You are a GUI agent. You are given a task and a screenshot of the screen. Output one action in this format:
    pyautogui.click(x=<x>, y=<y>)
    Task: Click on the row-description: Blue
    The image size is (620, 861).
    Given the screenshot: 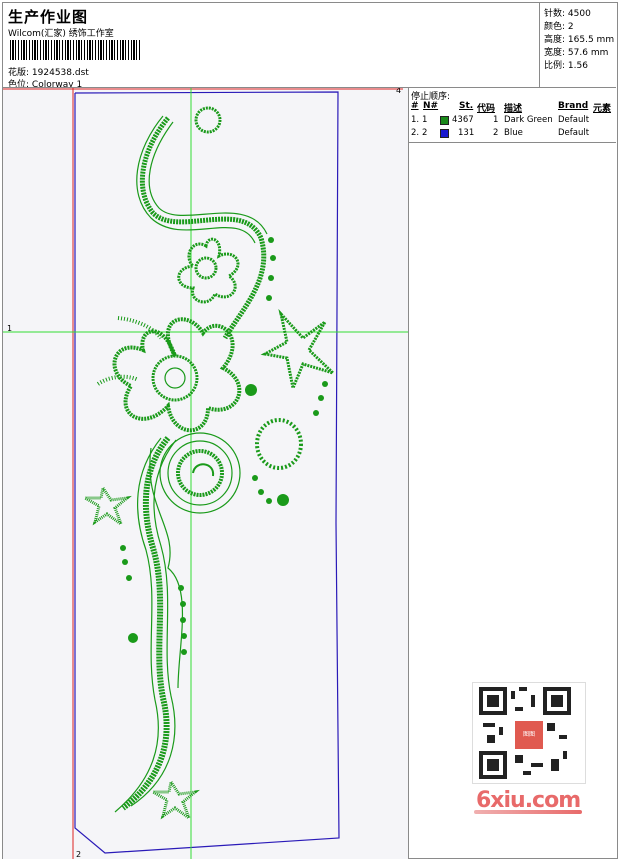 What is the action you would take?
    pyautogui.click(x=513, y=133)
    